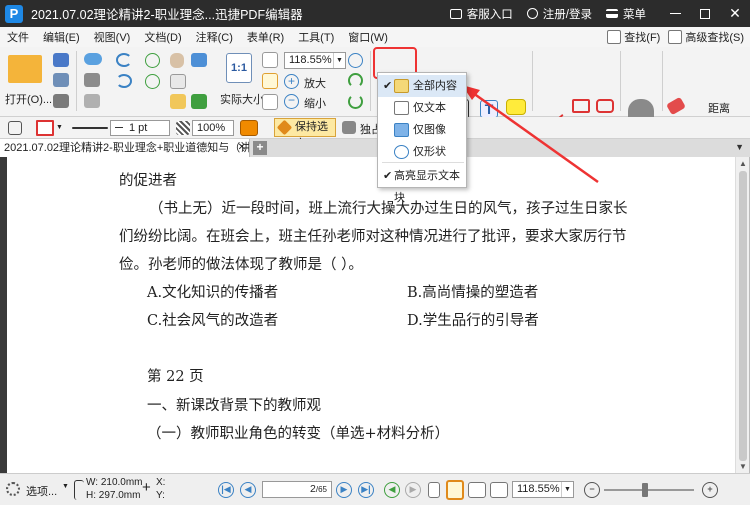  I want to click on rotate-left-icon, so click(355, 80).